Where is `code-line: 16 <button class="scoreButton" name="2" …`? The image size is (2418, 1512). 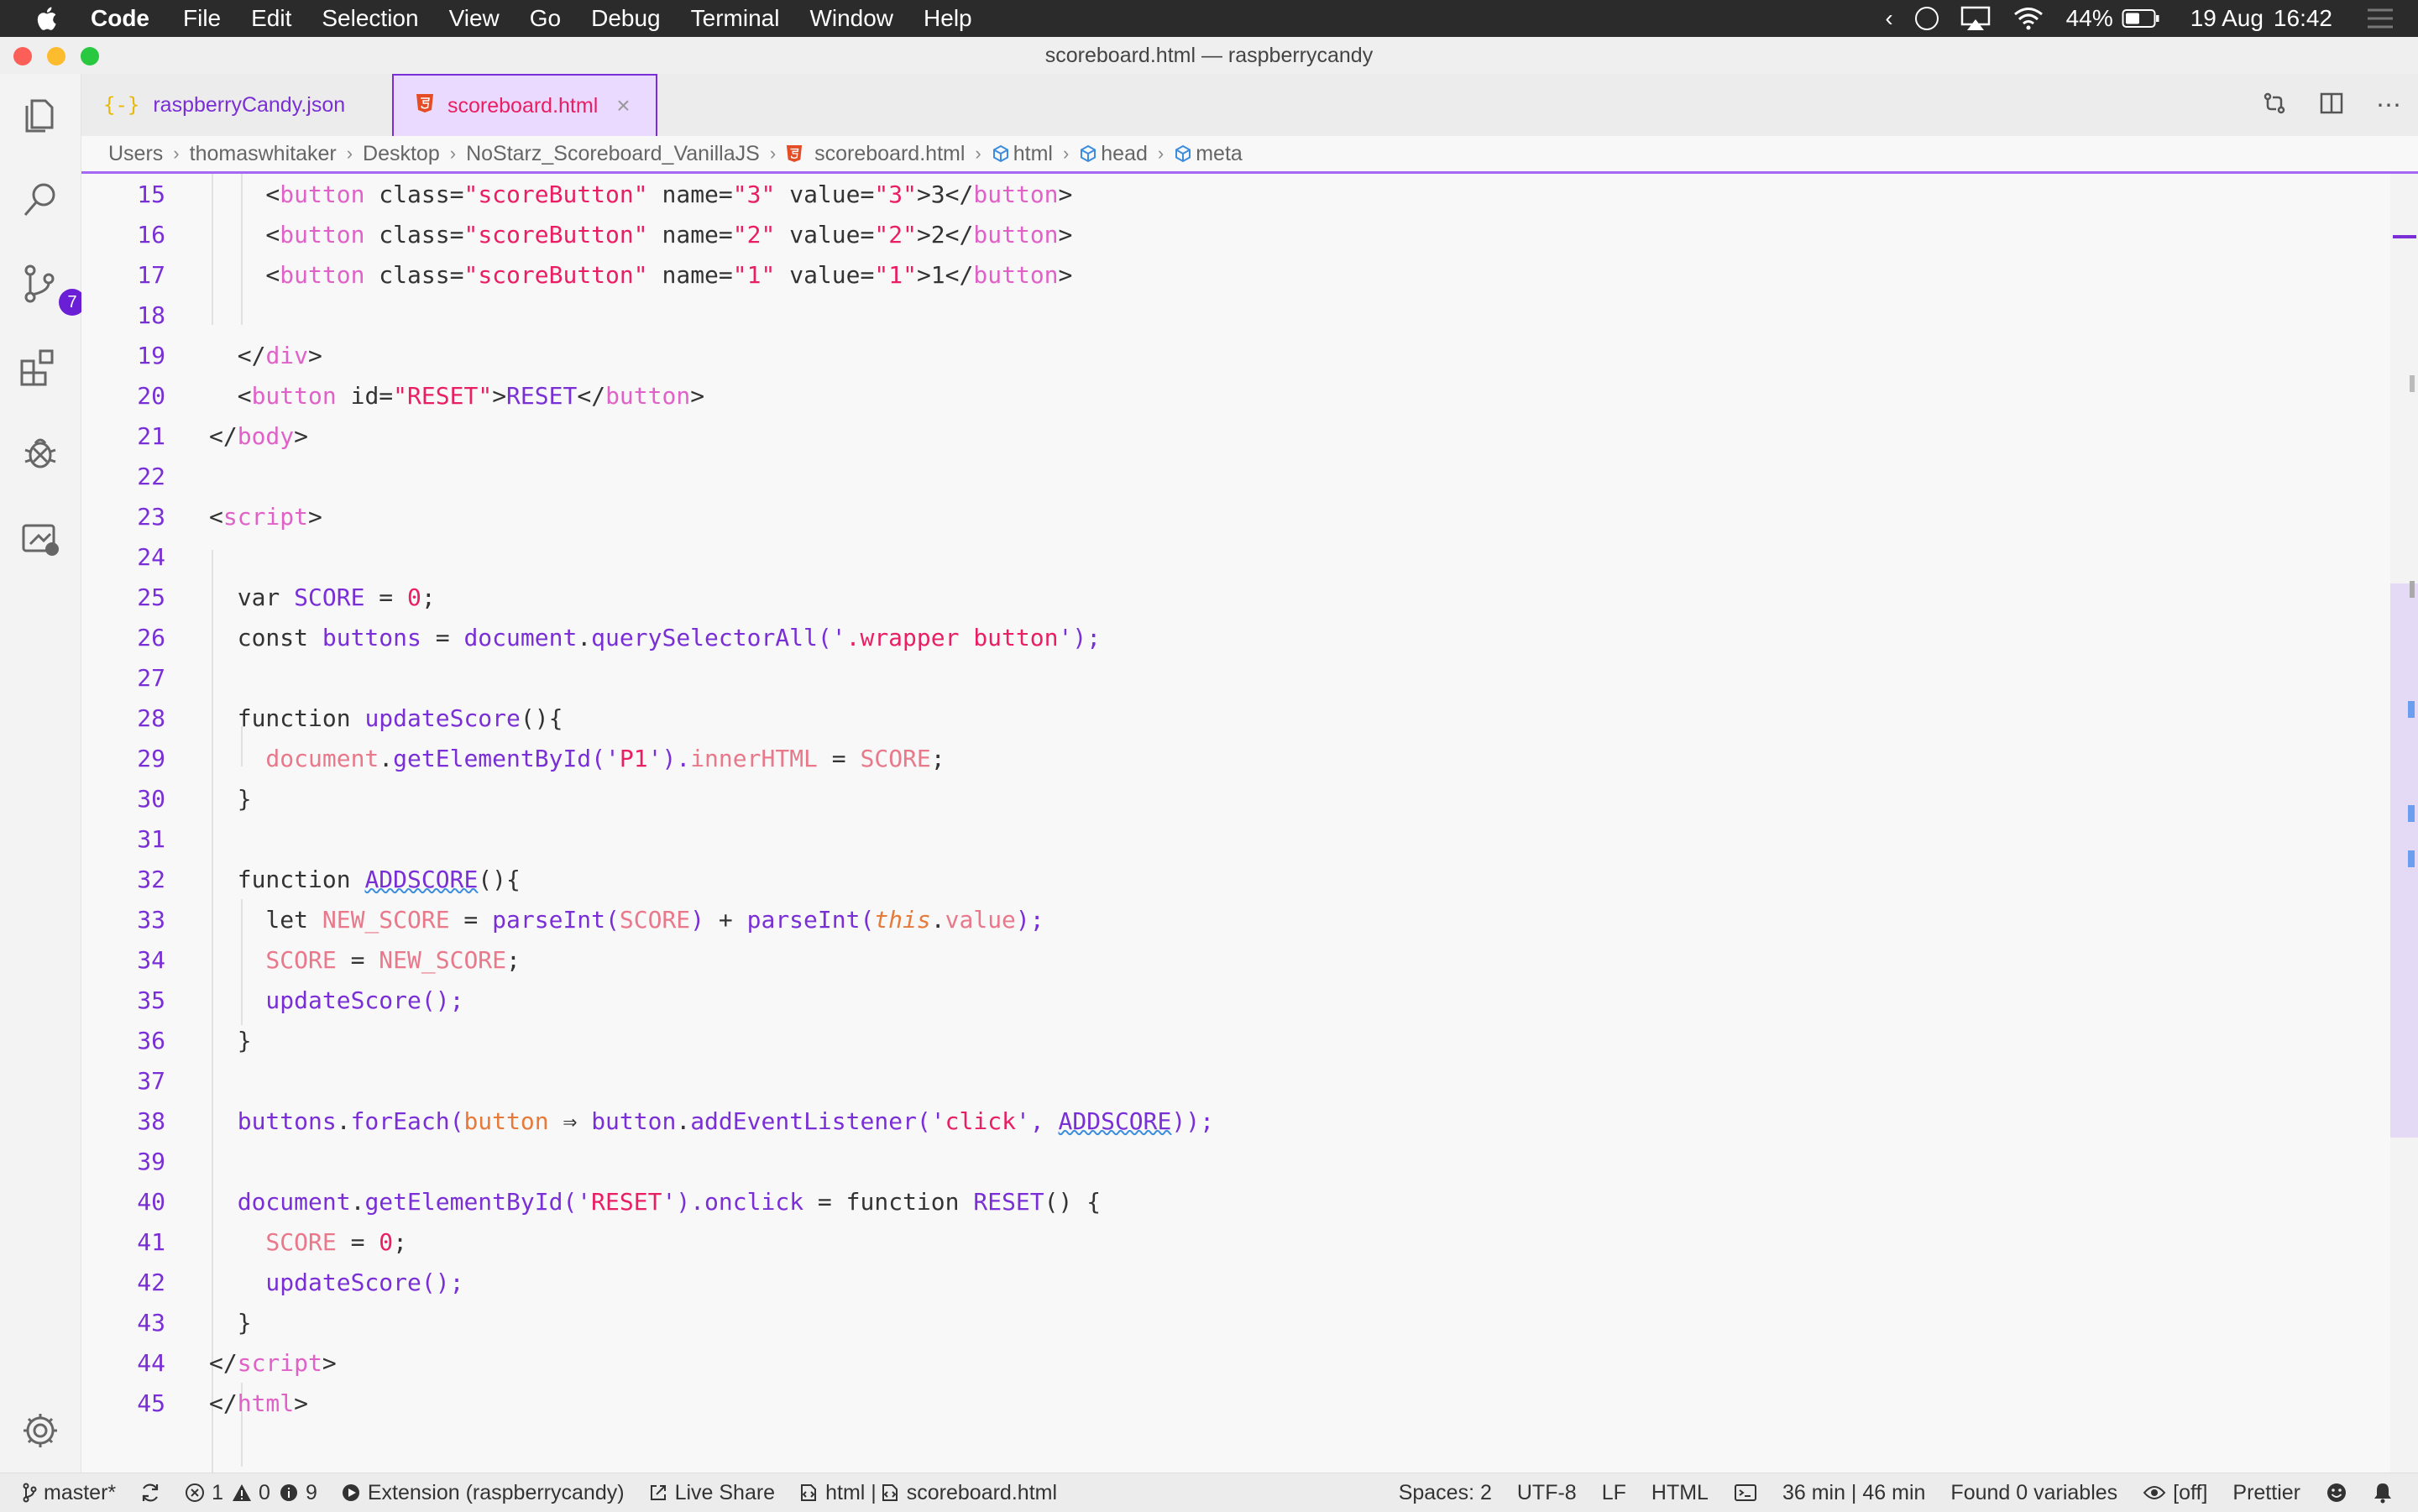
code-line: 16 <button class="scoreButton" name="2" … is located at coordinates (1214, 234).